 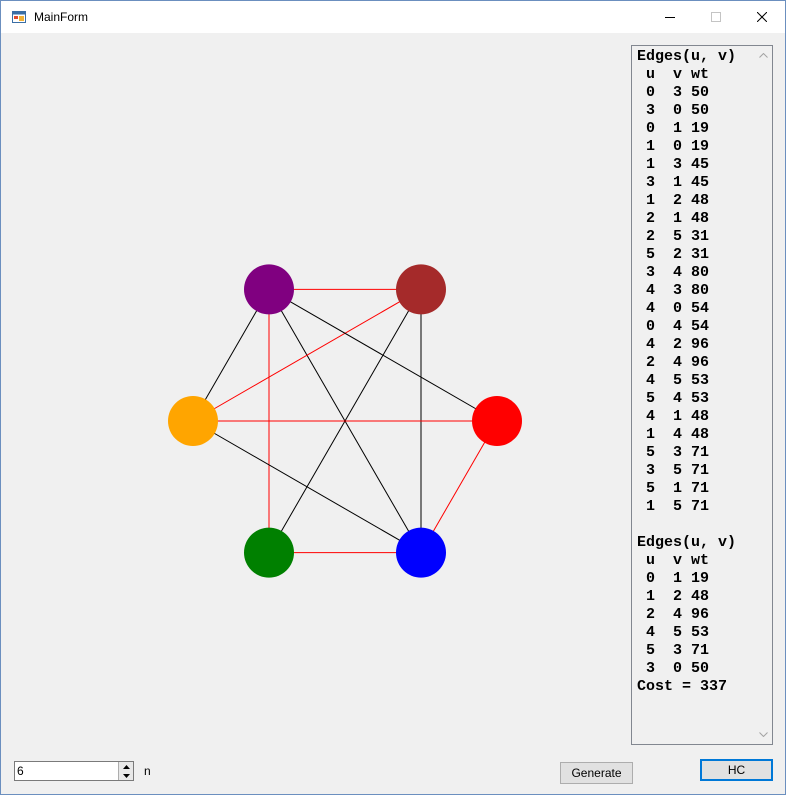 I want to click on n-label: n, so click(x=147, y=771).